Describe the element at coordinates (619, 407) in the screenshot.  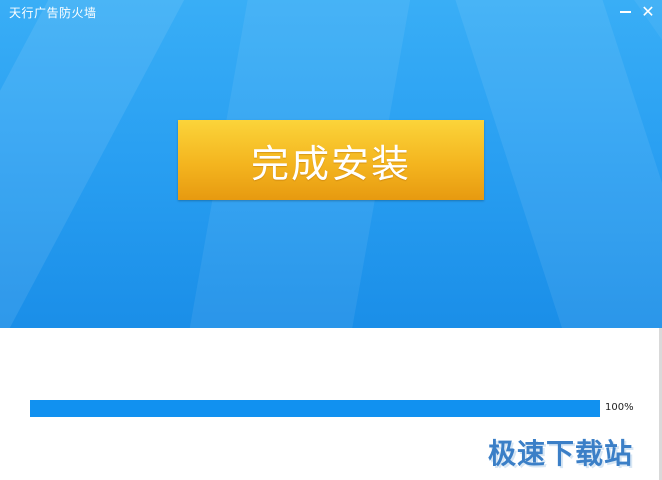
I see `install-progress-percent: 100%` at that location.